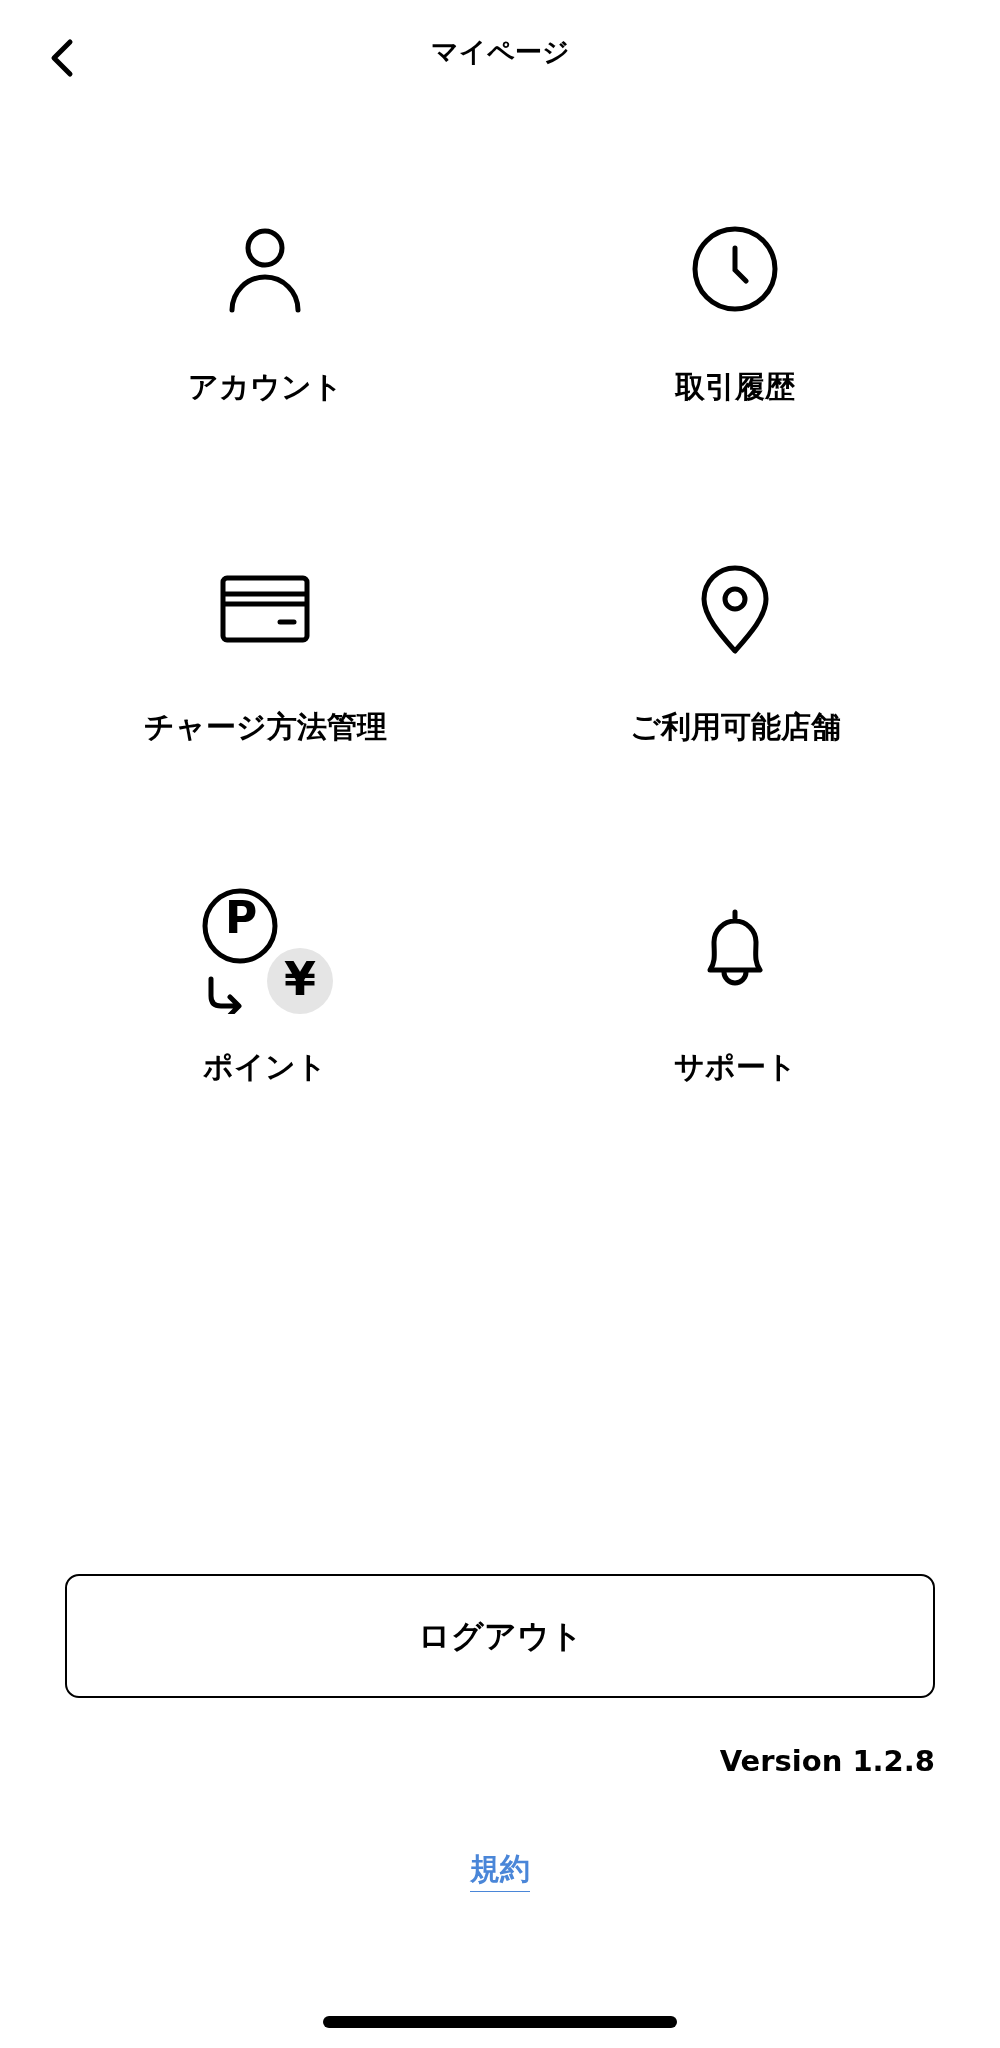 The width and height of the screenshot is (1000, 2048). Describe the element at coordinates (265, 364) in the screenshot. I see `menu-tile: アカウント` at that location.